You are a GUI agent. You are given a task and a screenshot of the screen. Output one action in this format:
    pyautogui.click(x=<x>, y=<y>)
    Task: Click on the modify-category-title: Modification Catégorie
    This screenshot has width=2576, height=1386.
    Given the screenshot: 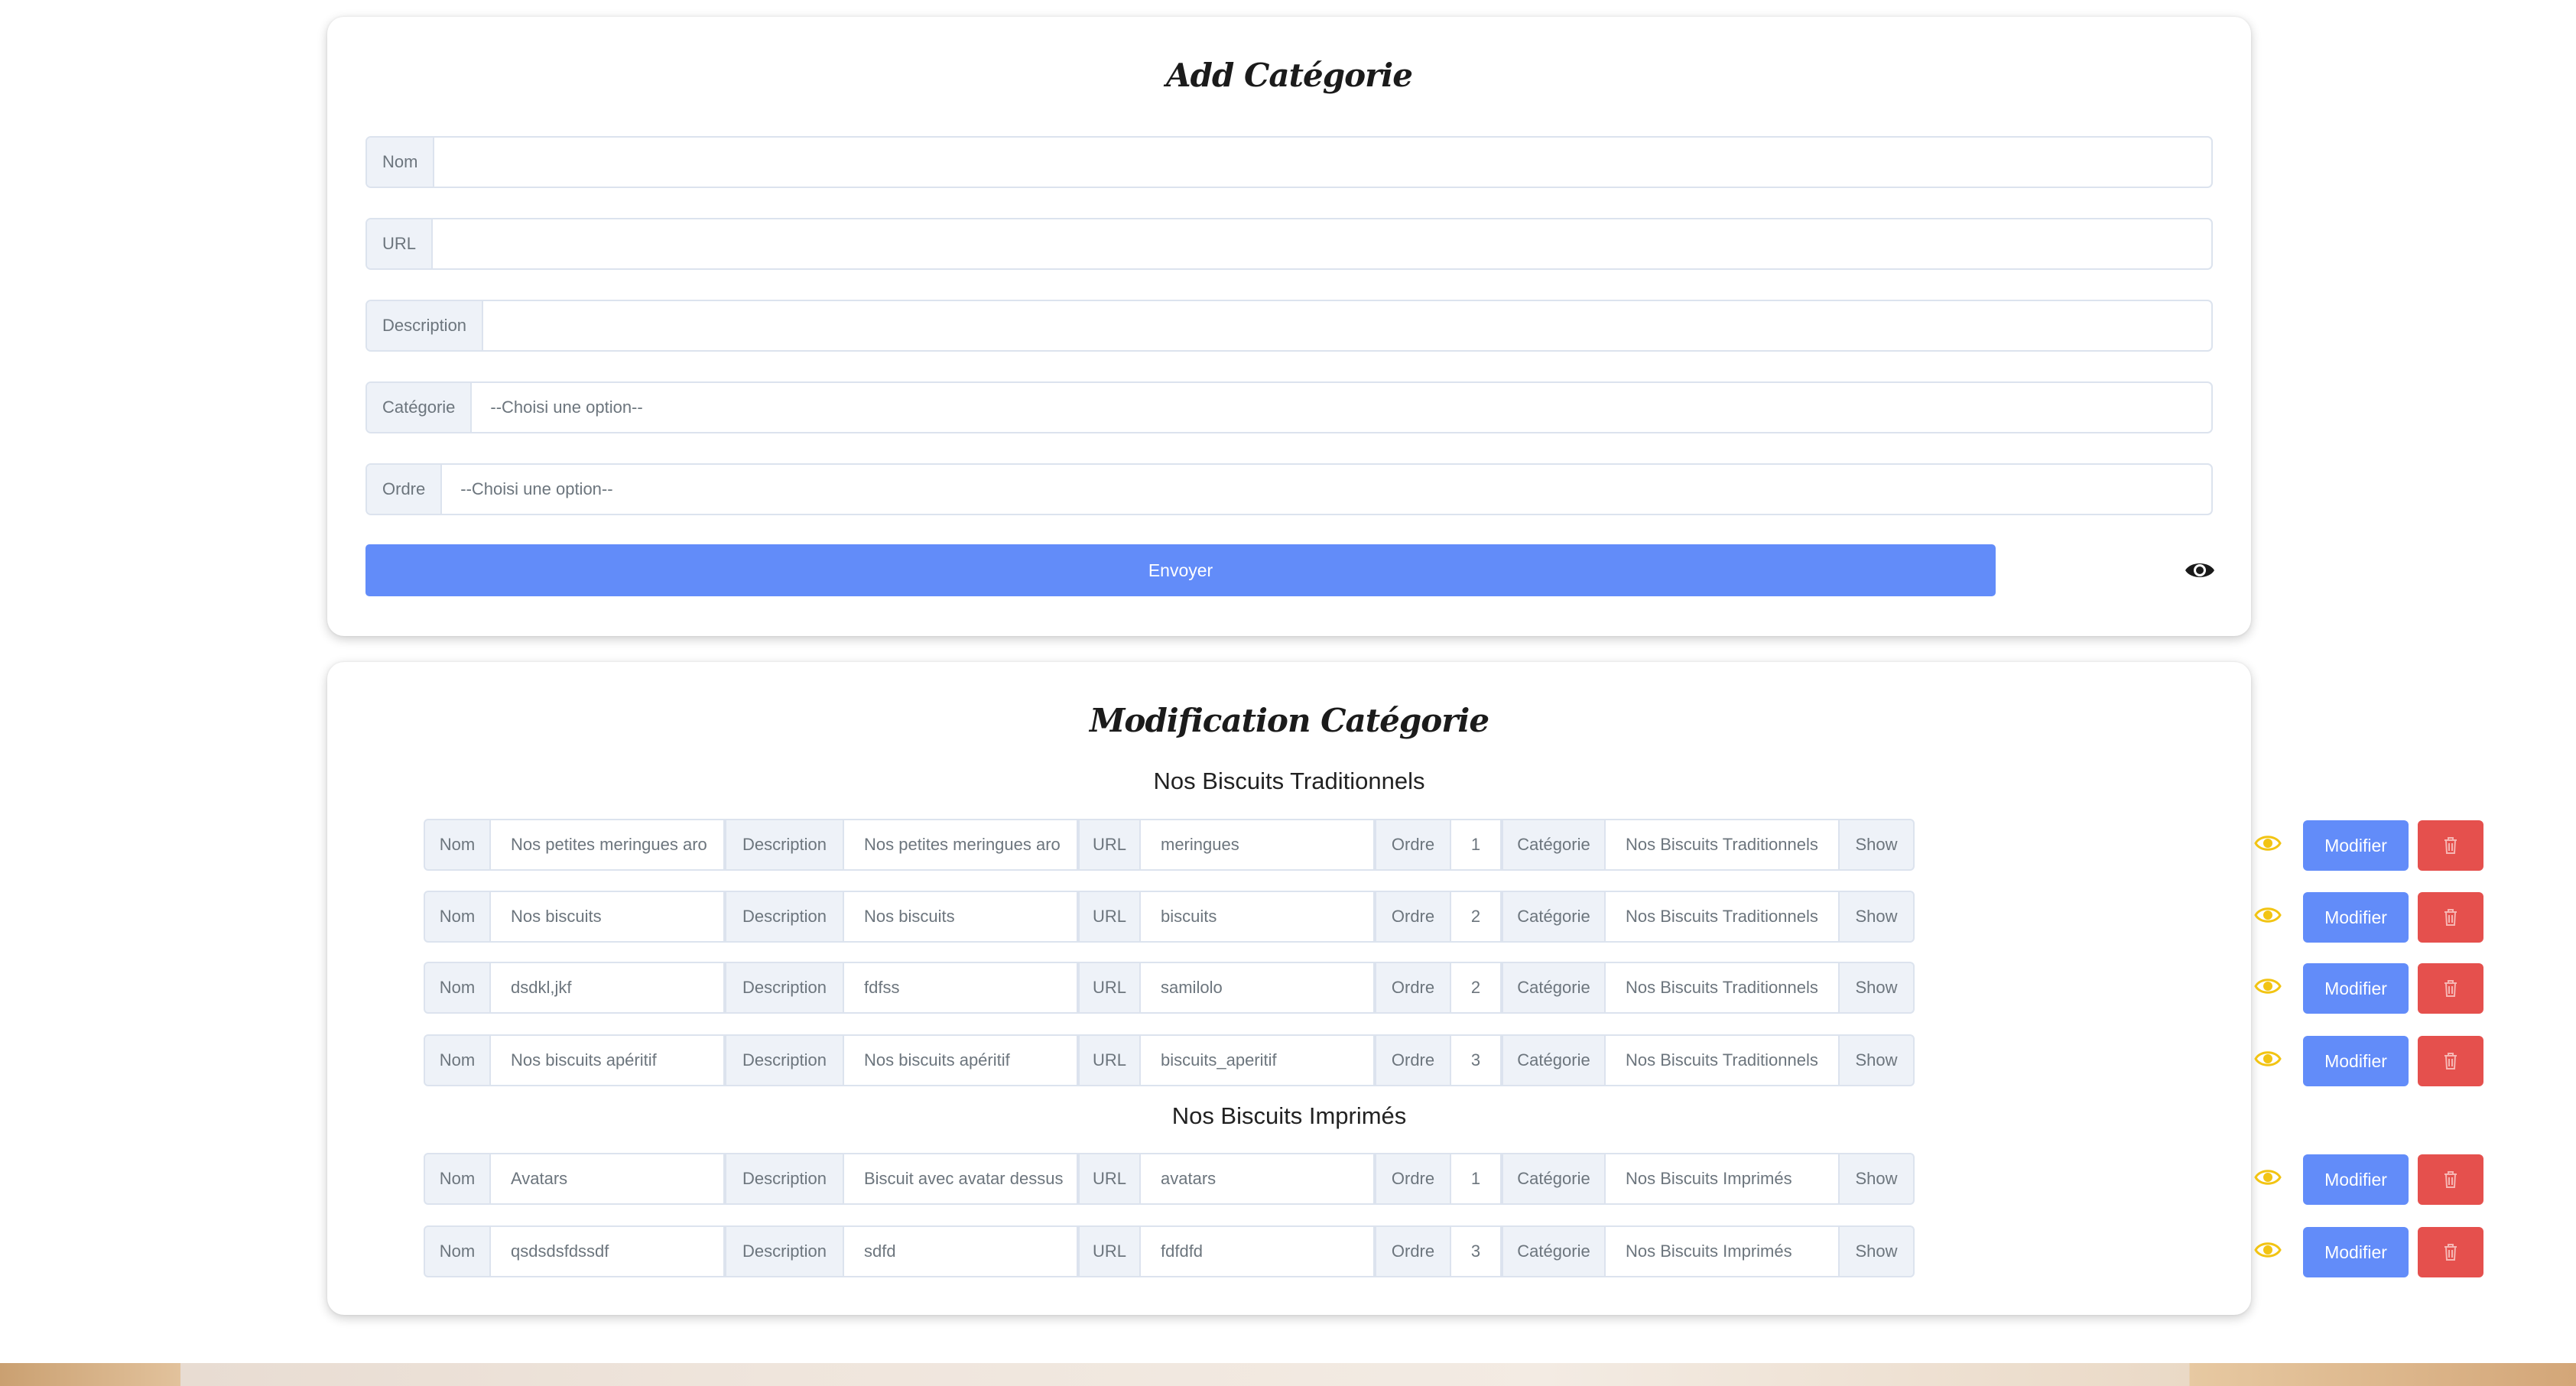 What is the action you would take?
    pyautogui.click(x=1289, y=721)
    